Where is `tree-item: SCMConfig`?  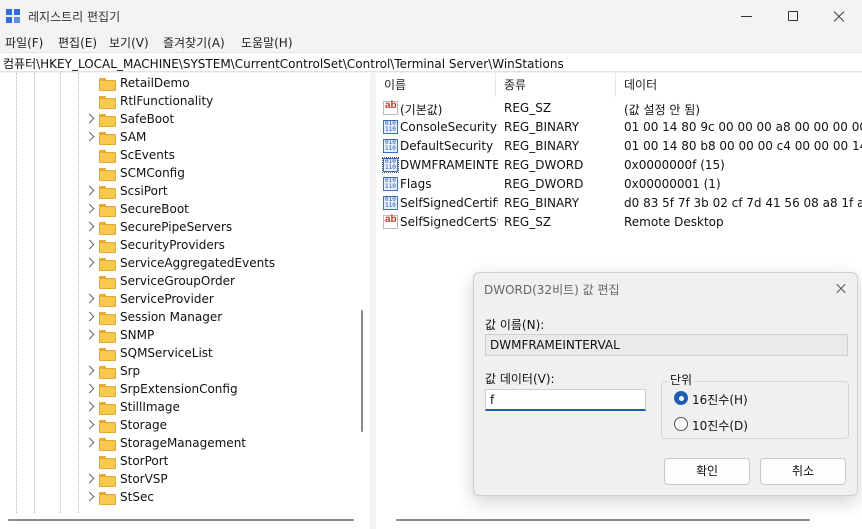
tree-item: SCMConfig is located at coordinates (178, 174).